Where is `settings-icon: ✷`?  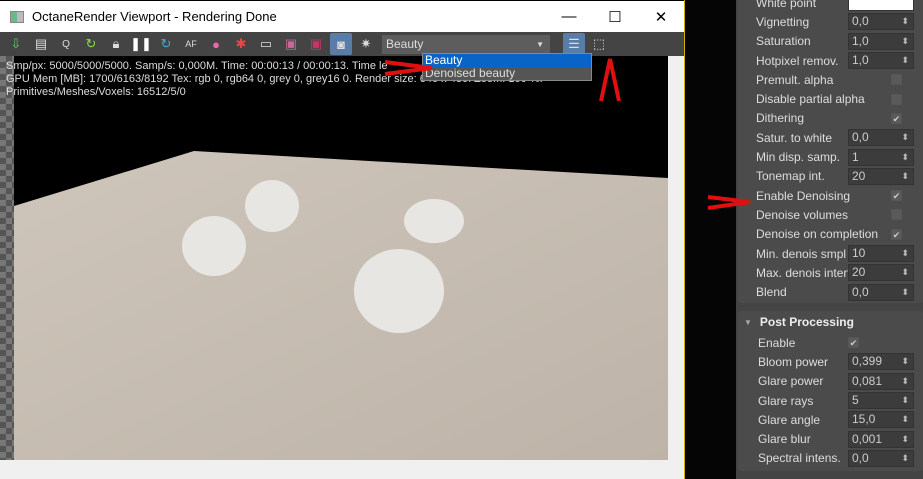 settings-icon: ✷ is located at coordinates (366, 44).